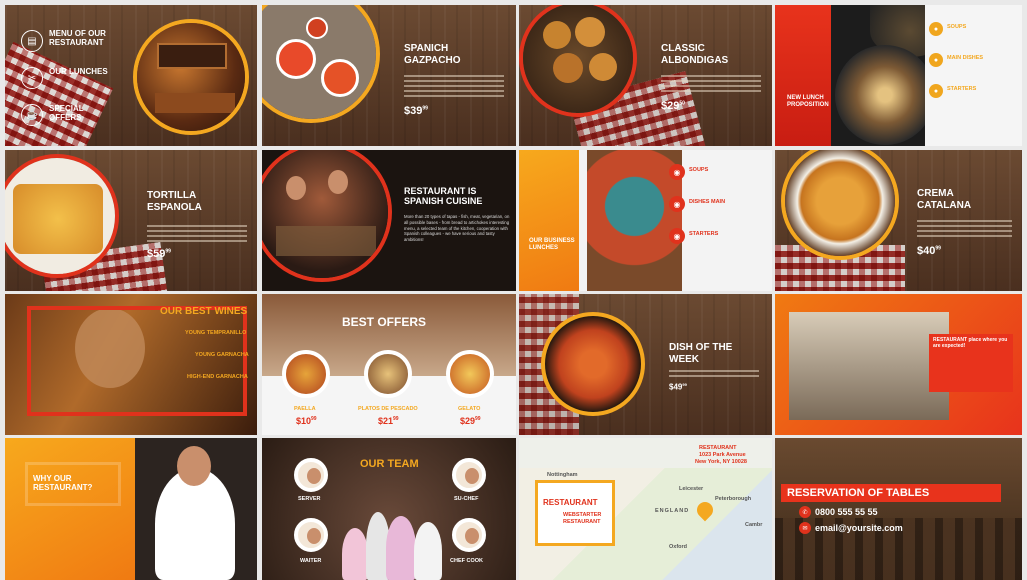  What do you see at coordinates (174, 201) in the screenshot?
I see `tortilla-title: TORTILLA ESPANOLA` at bounding box center [174, 201].